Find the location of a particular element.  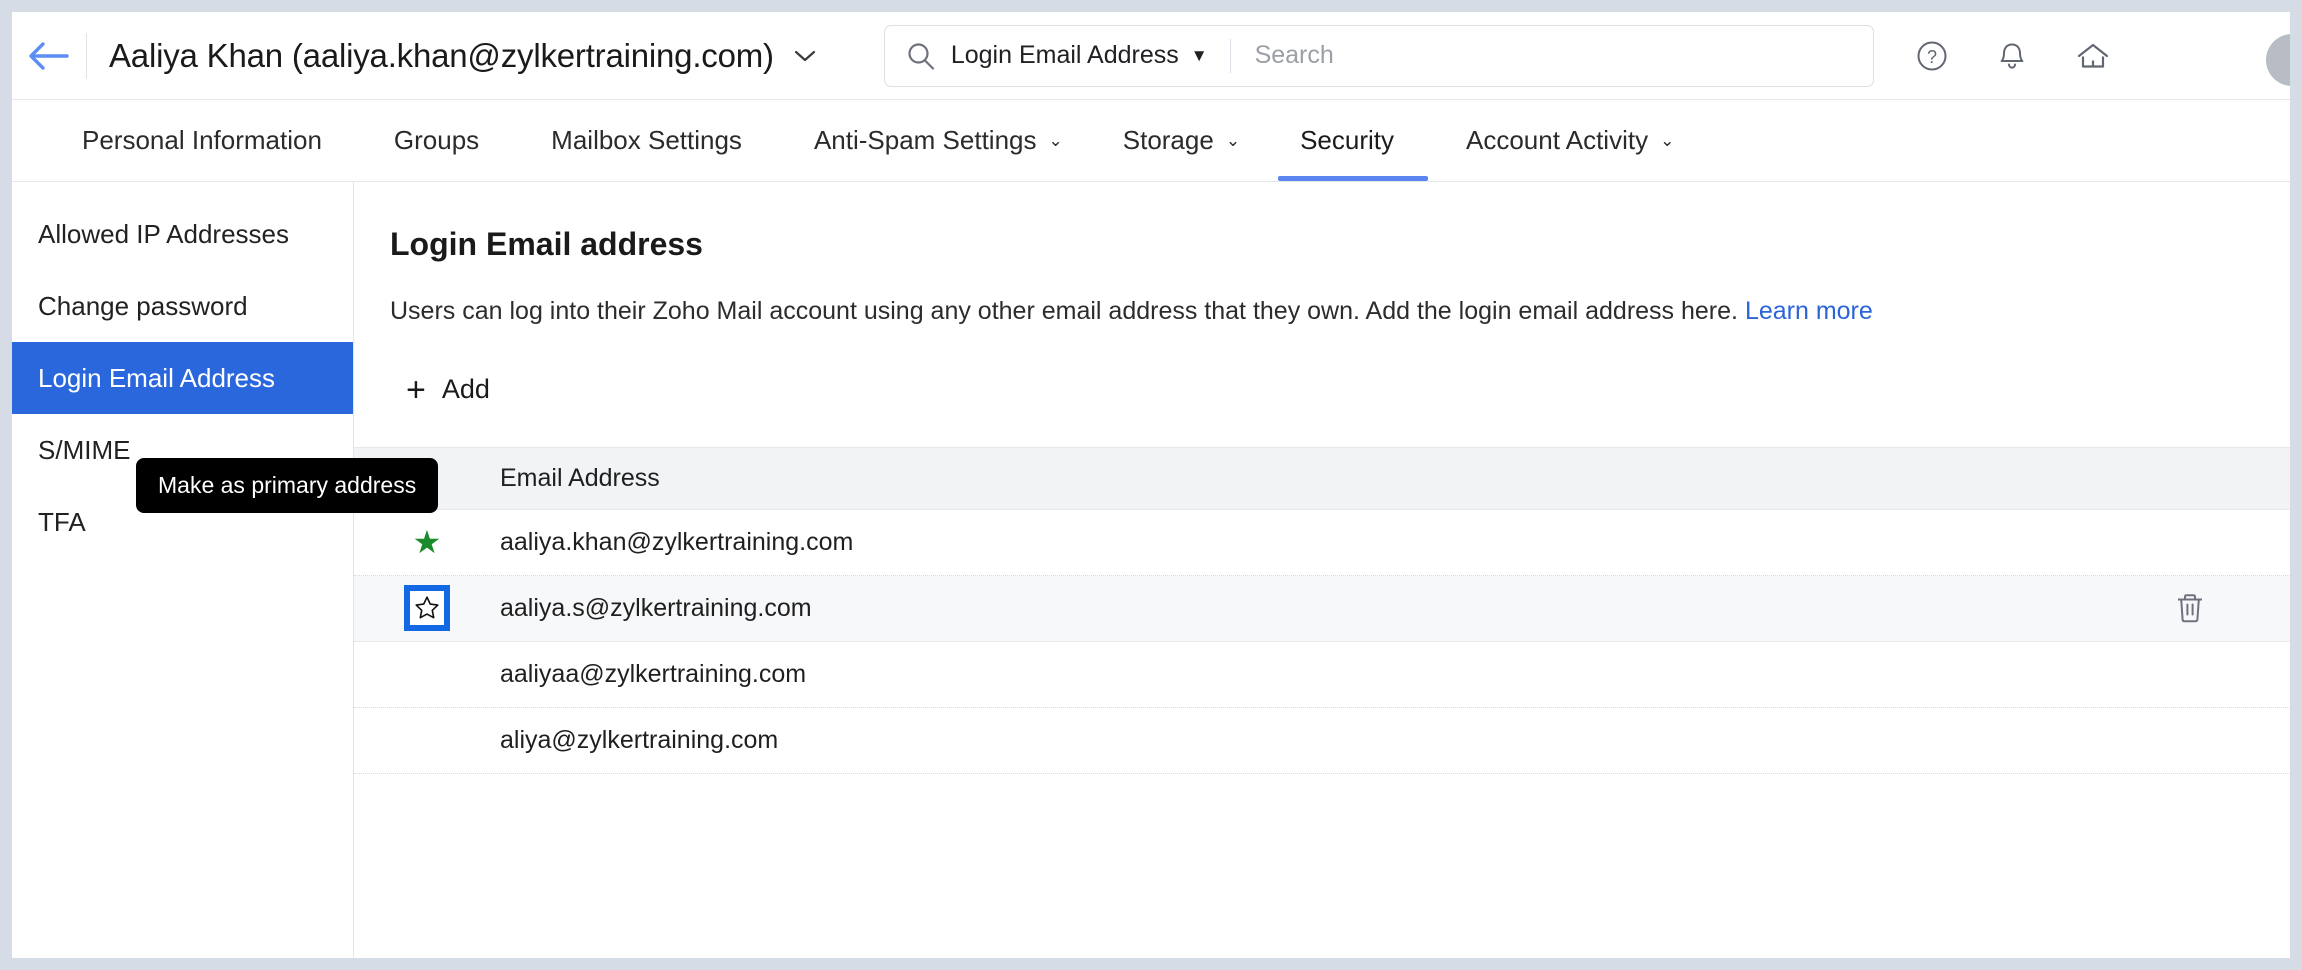

tab-label: Anti-Spam Settings is located at coordinates (925, 140).